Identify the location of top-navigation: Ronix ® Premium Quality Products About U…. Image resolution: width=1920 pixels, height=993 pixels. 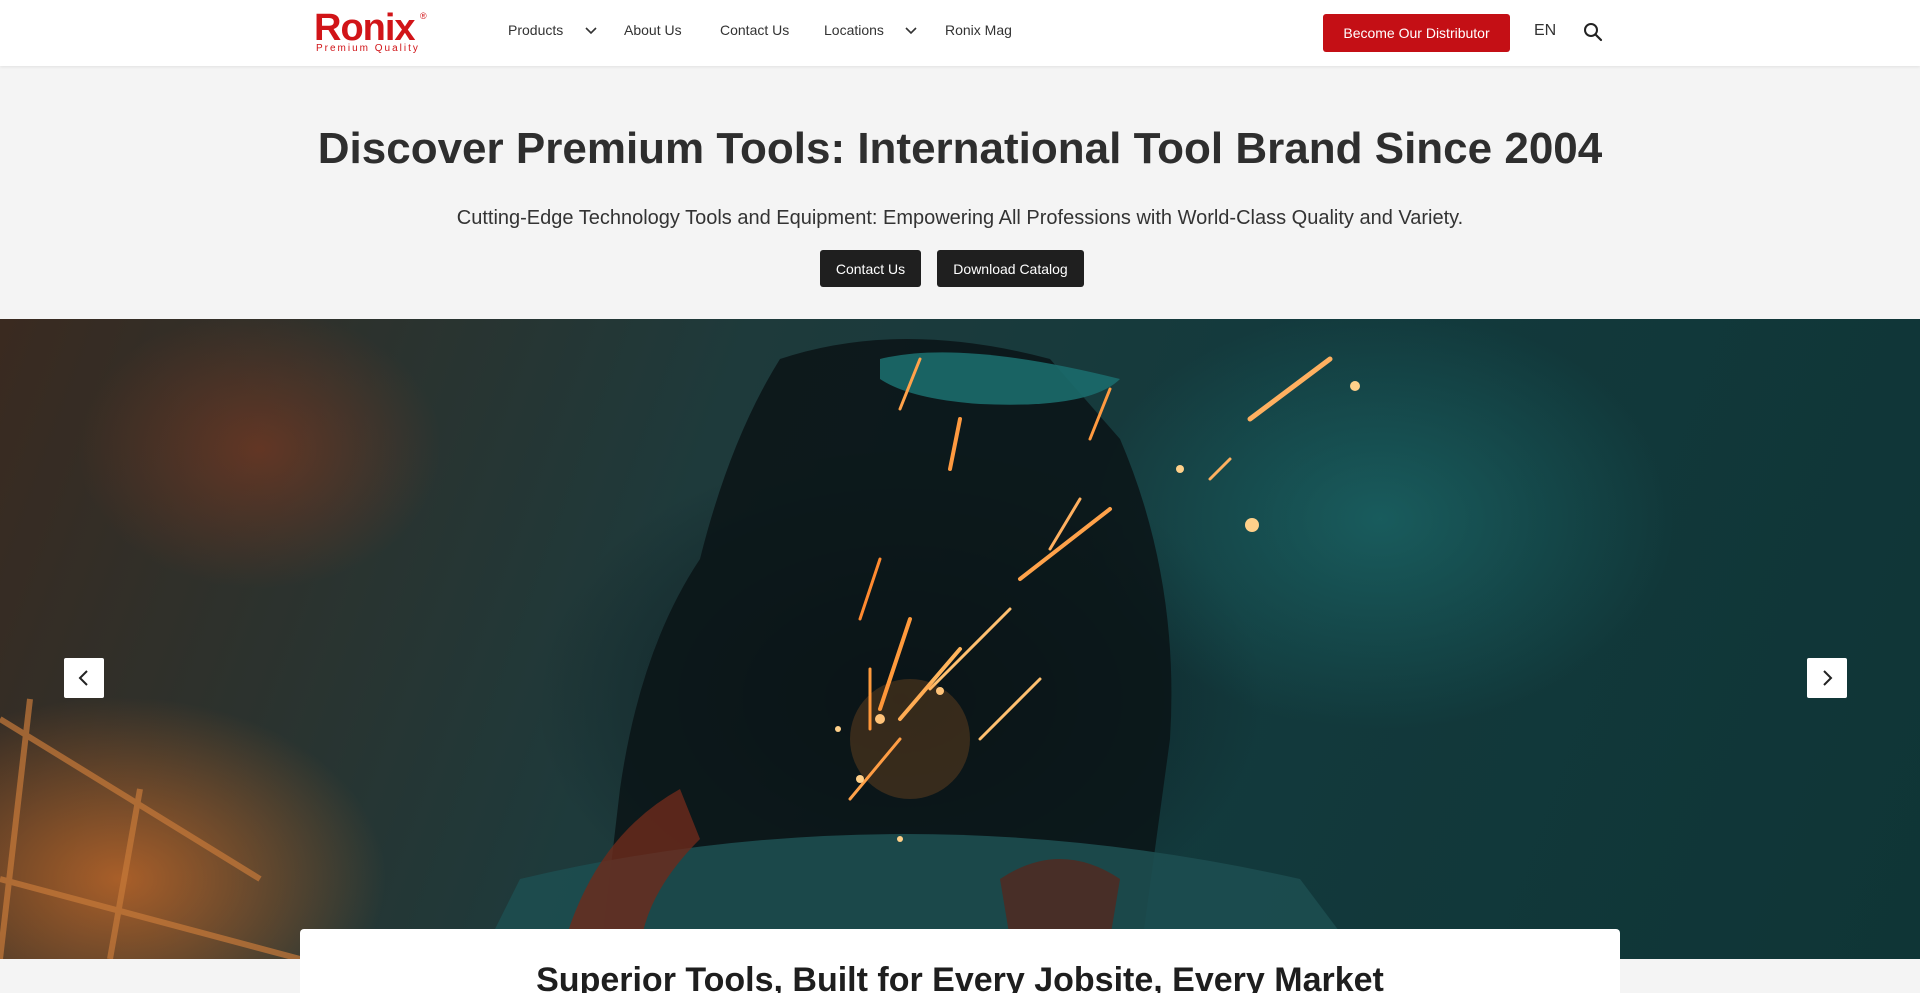
(960, 33).